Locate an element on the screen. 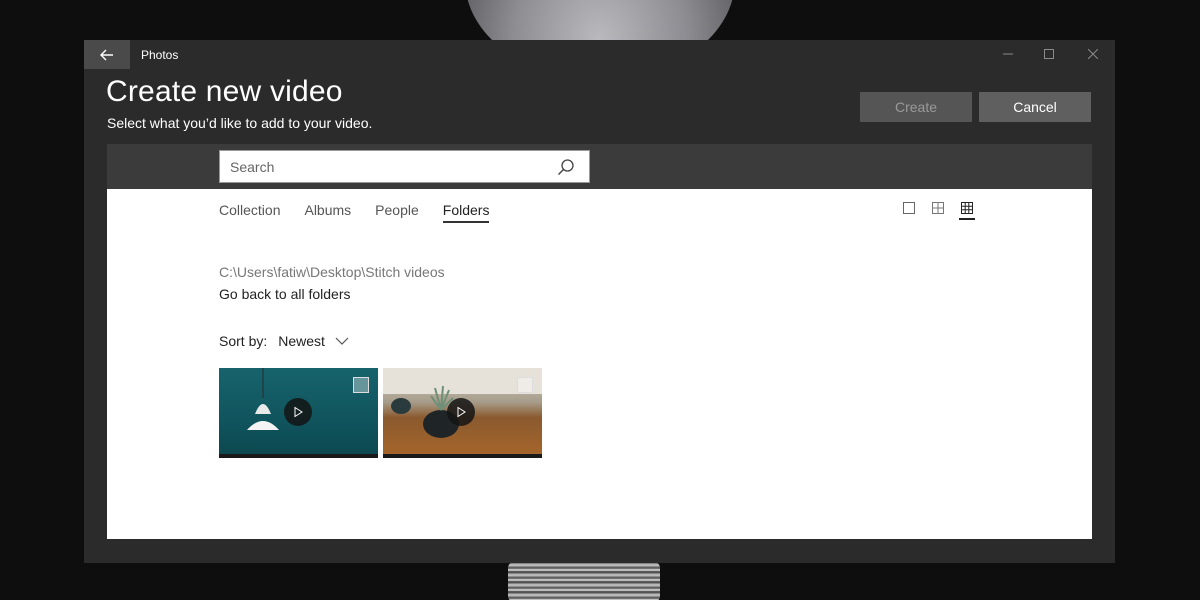 The image size is (1200, 600). view-toggles is located at coordinates (938, 211).